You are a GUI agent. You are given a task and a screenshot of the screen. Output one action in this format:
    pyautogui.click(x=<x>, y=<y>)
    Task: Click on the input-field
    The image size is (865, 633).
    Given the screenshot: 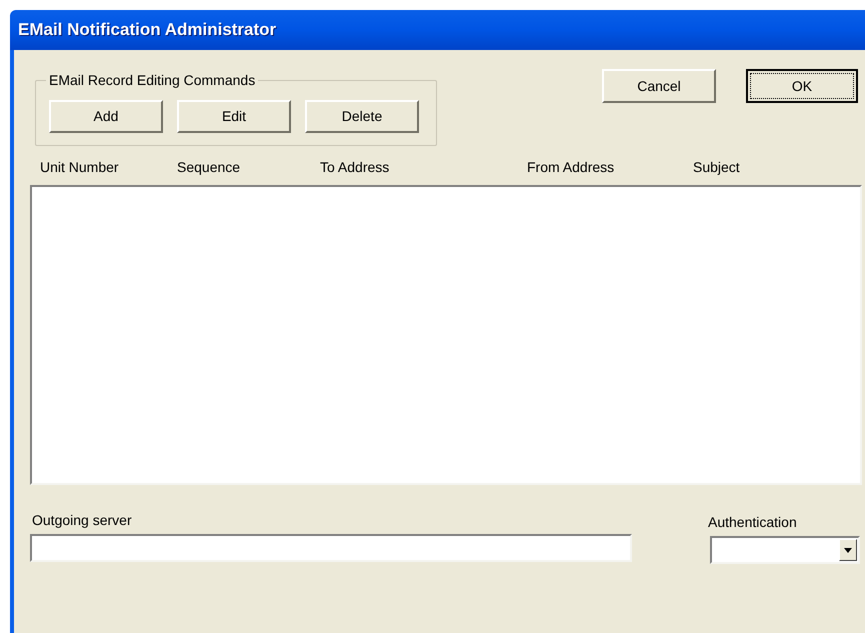 What is the action you would take?
    pyautogui.click(x=331, y=548)
    